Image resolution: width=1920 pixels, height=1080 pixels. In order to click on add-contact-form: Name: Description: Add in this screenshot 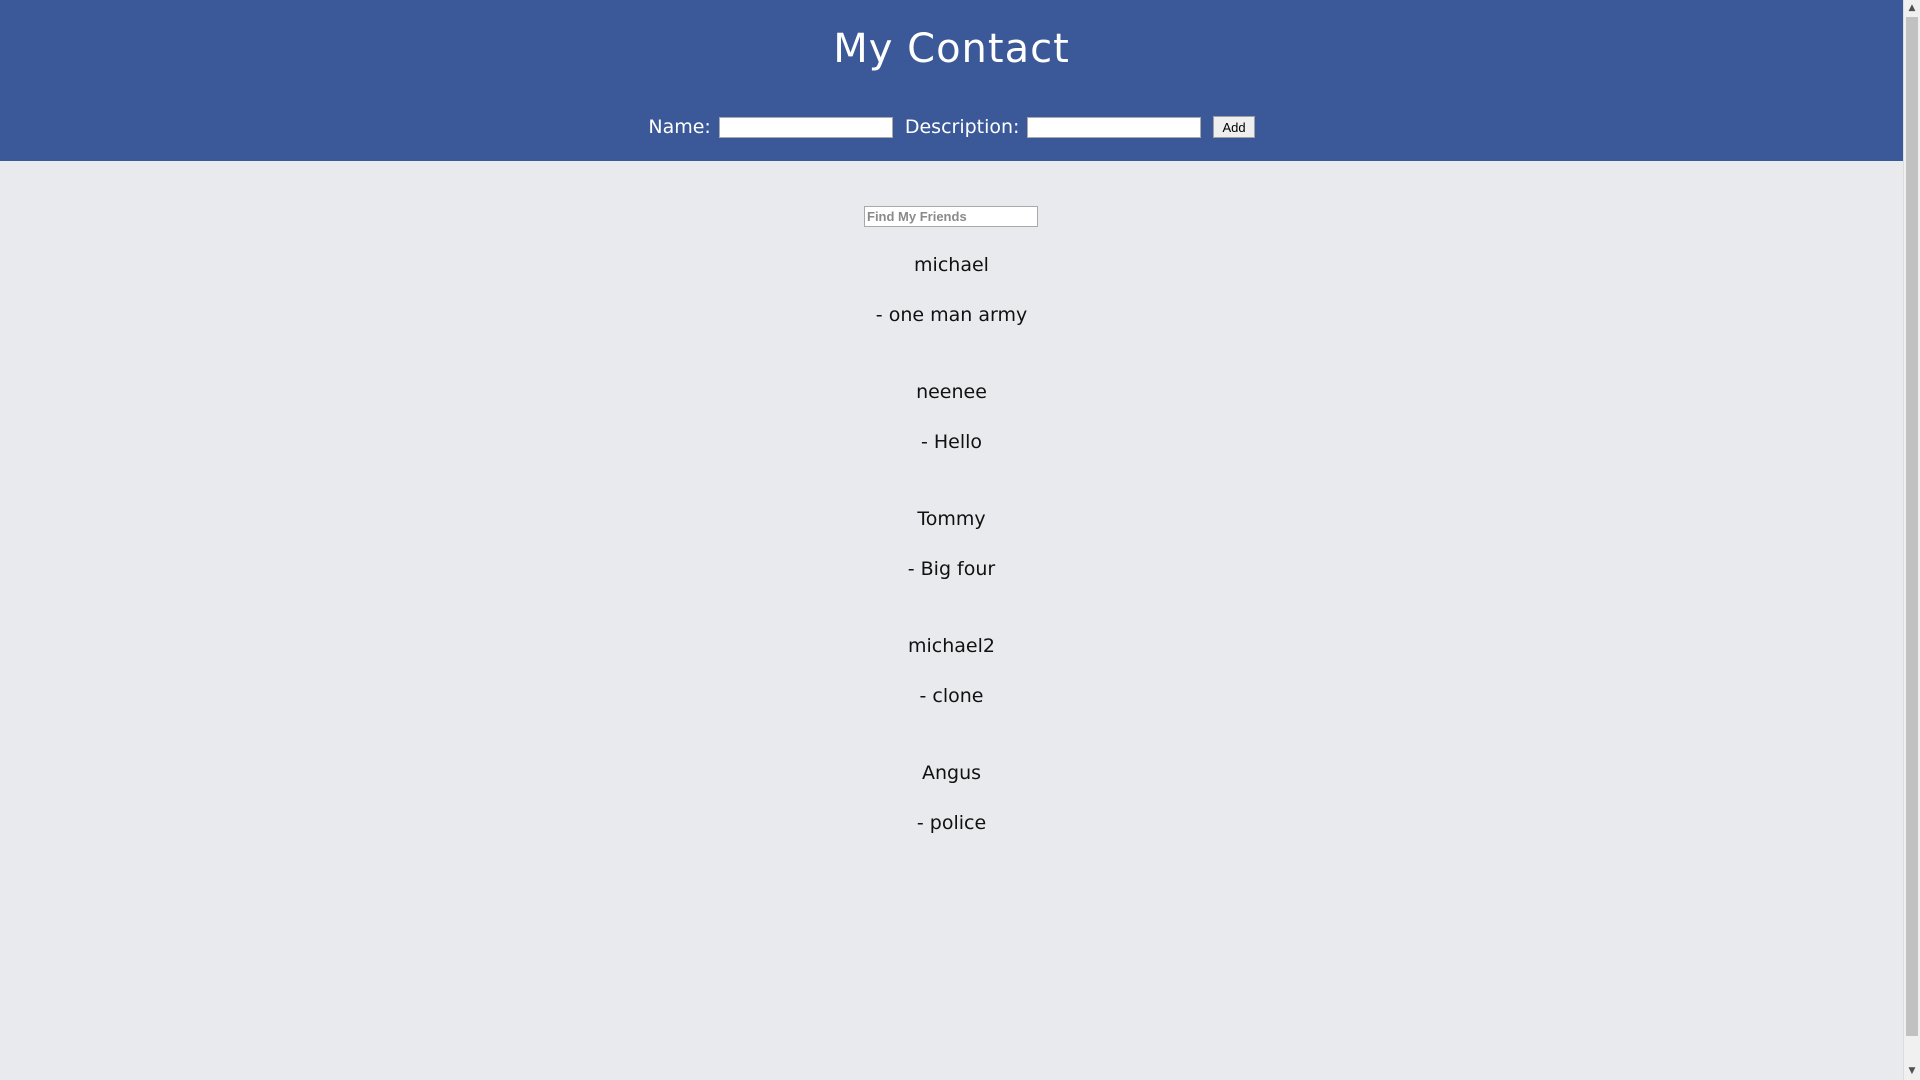, I will do `click(951, 127)`.